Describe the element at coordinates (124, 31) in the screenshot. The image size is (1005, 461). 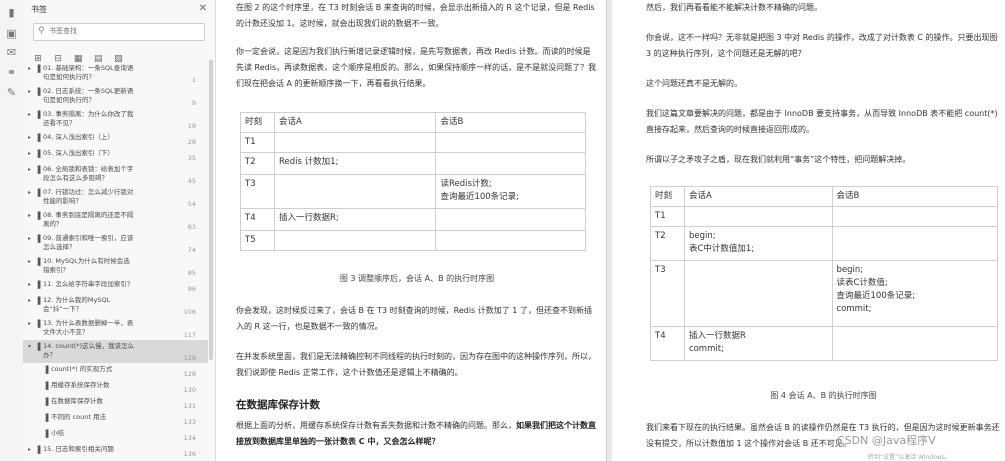
I see `bookmark-search-input` at that location.